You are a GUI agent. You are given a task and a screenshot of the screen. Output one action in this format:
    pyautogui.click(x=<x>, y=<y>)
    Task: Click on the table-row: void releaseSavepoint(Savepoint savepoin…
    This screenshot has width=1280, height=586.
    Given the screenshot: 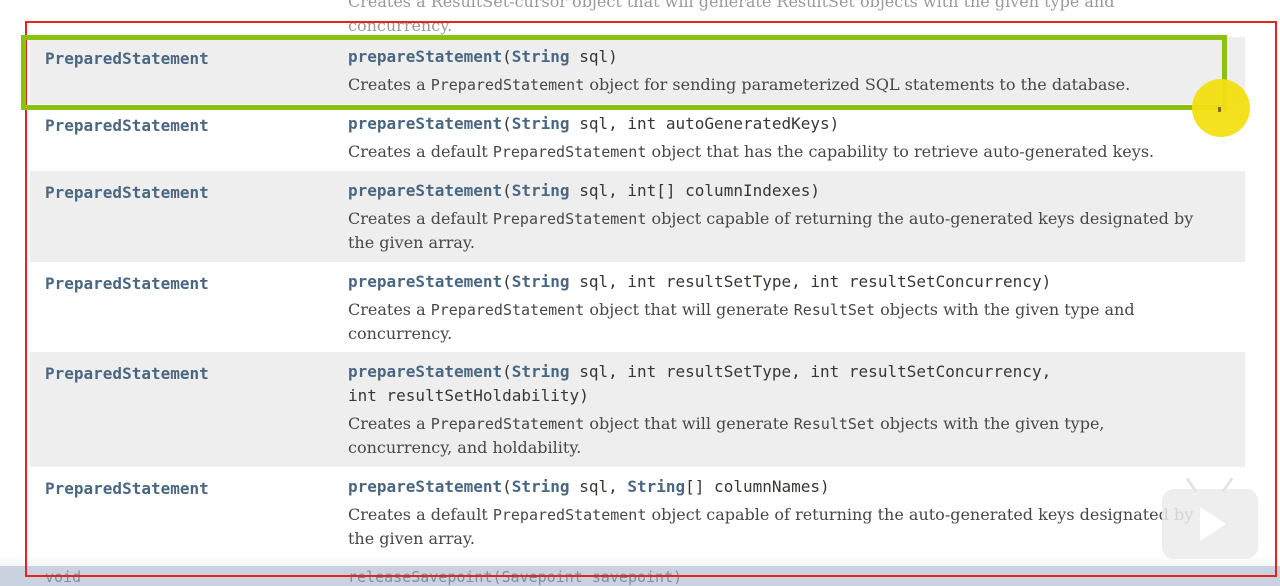 What is the action you would take?
    pyautogui.click(x=640, y=576)
    